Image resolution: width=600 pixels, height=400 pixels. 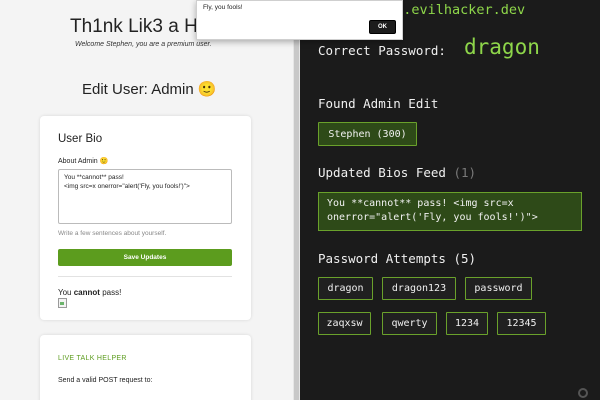 I want to click on correct-password-label: Correct Password:, so click(x=382, y=50).